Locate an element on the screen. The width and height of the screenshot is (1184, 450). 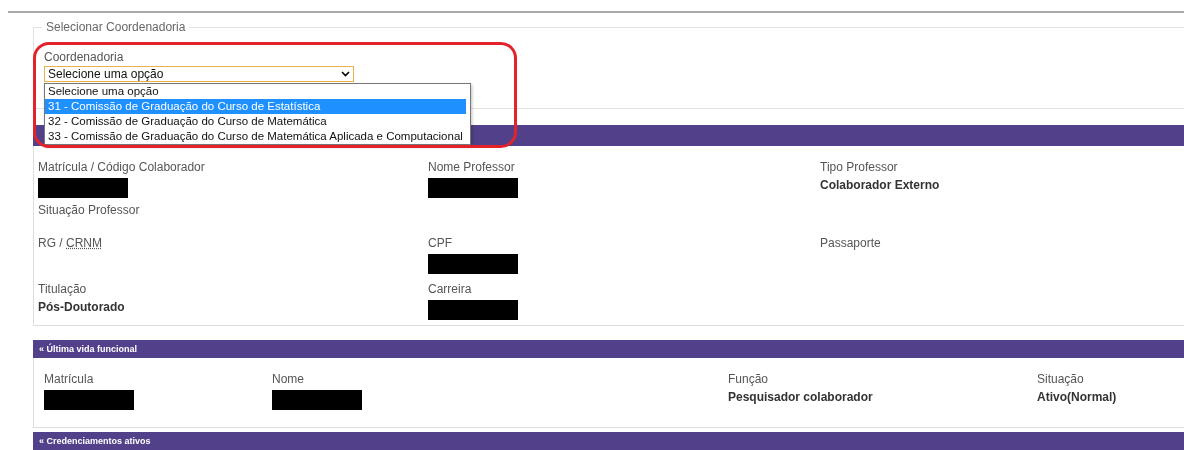
field-label: Situação Professor is located at coordinates (89, 210).